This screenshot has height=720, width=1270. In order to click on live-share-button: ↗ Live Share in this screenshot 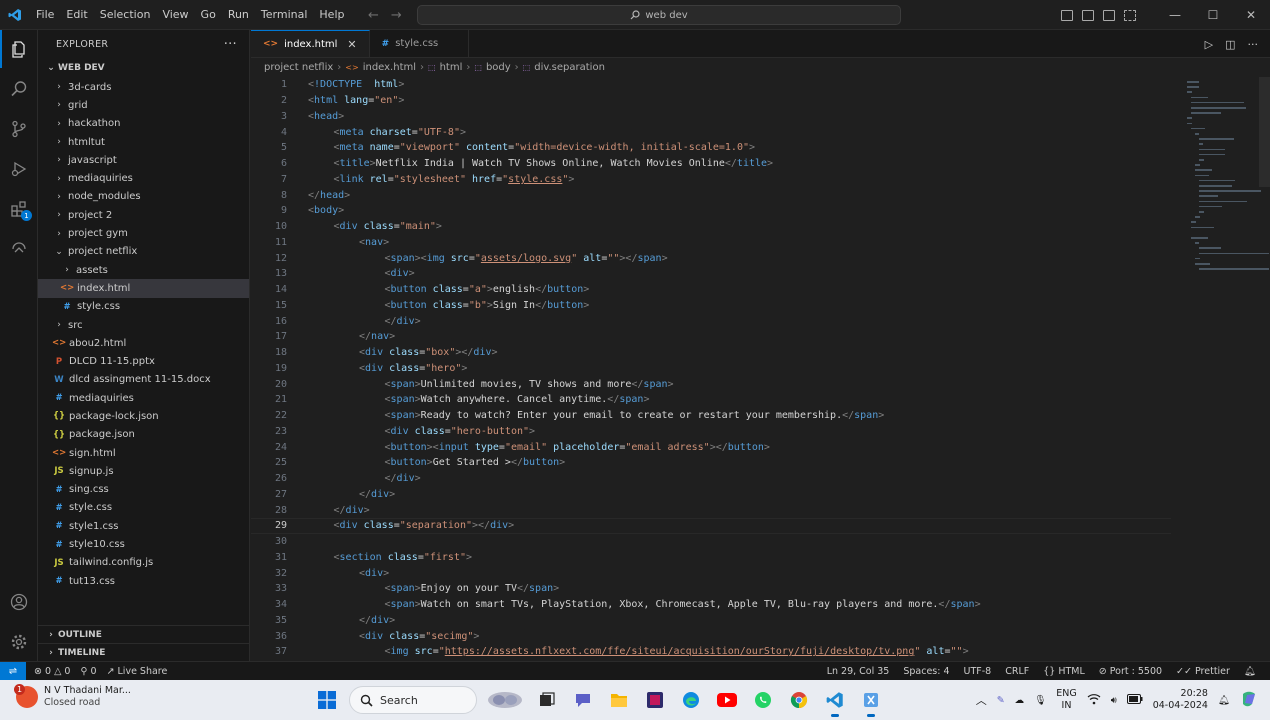, I will do `click(137, 671)`.